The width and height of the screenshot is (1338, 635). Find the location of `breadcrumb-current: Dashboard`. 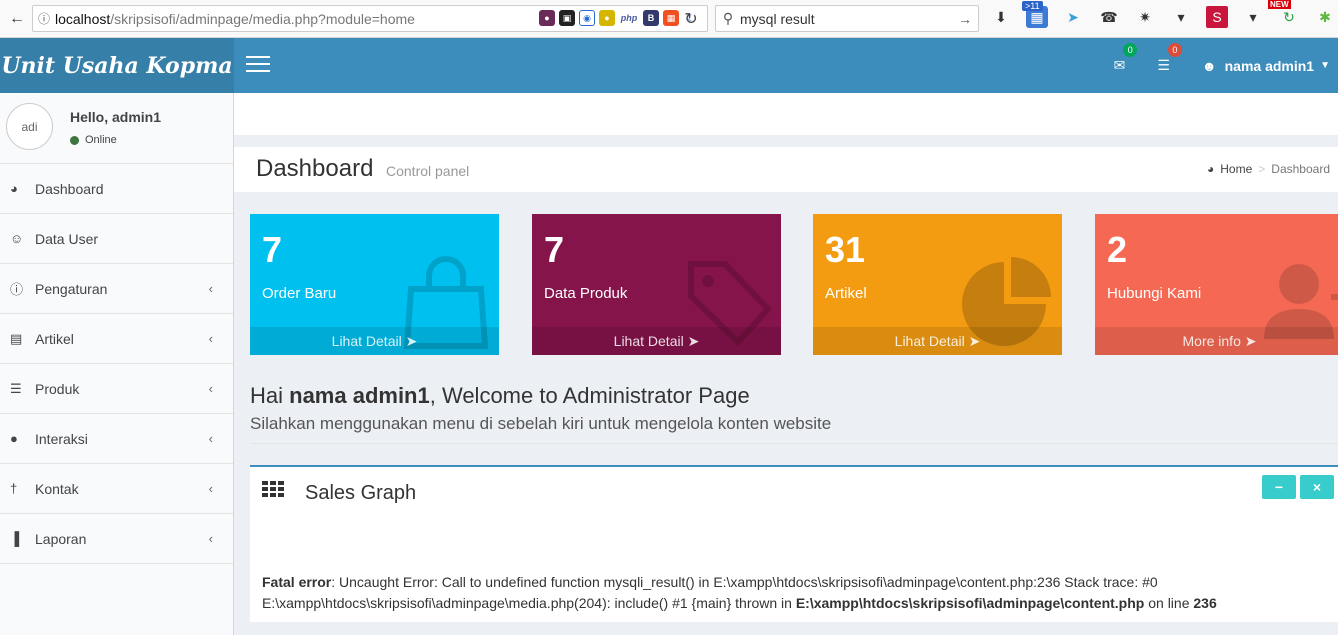

breadcrumb-current: Dashboard is located at coordinates (1300, 169).